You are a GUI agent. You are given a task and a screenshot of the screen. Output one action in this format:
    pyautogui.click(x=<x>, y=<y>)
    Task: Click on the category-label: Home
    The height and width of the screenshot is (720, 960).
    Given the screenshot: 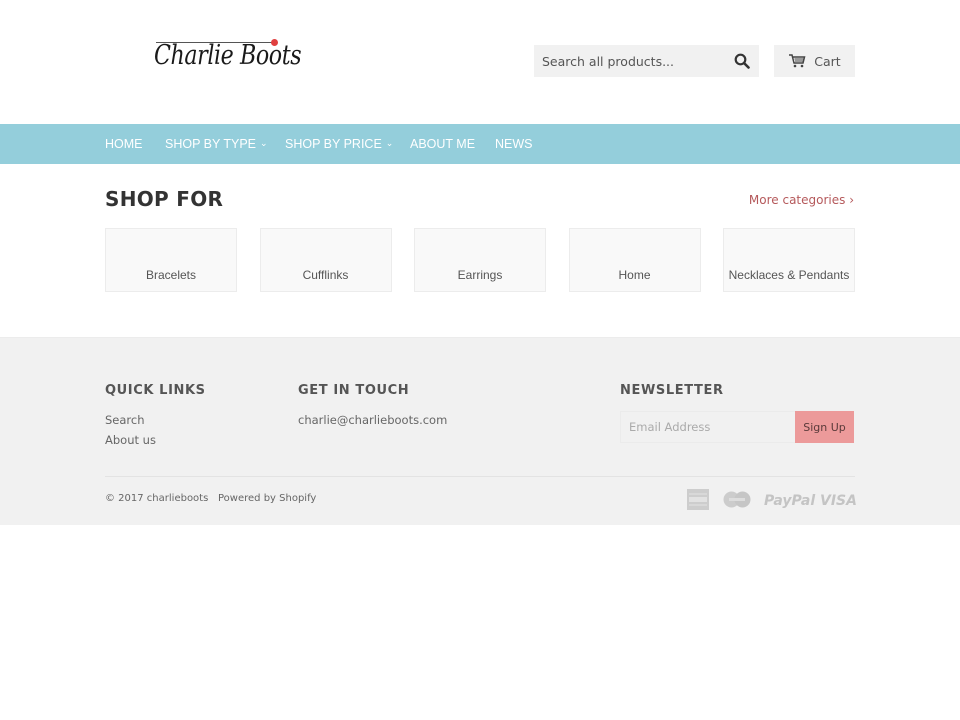 What is the action you would take?
    pyautogui.click(x=634, y=275)
    